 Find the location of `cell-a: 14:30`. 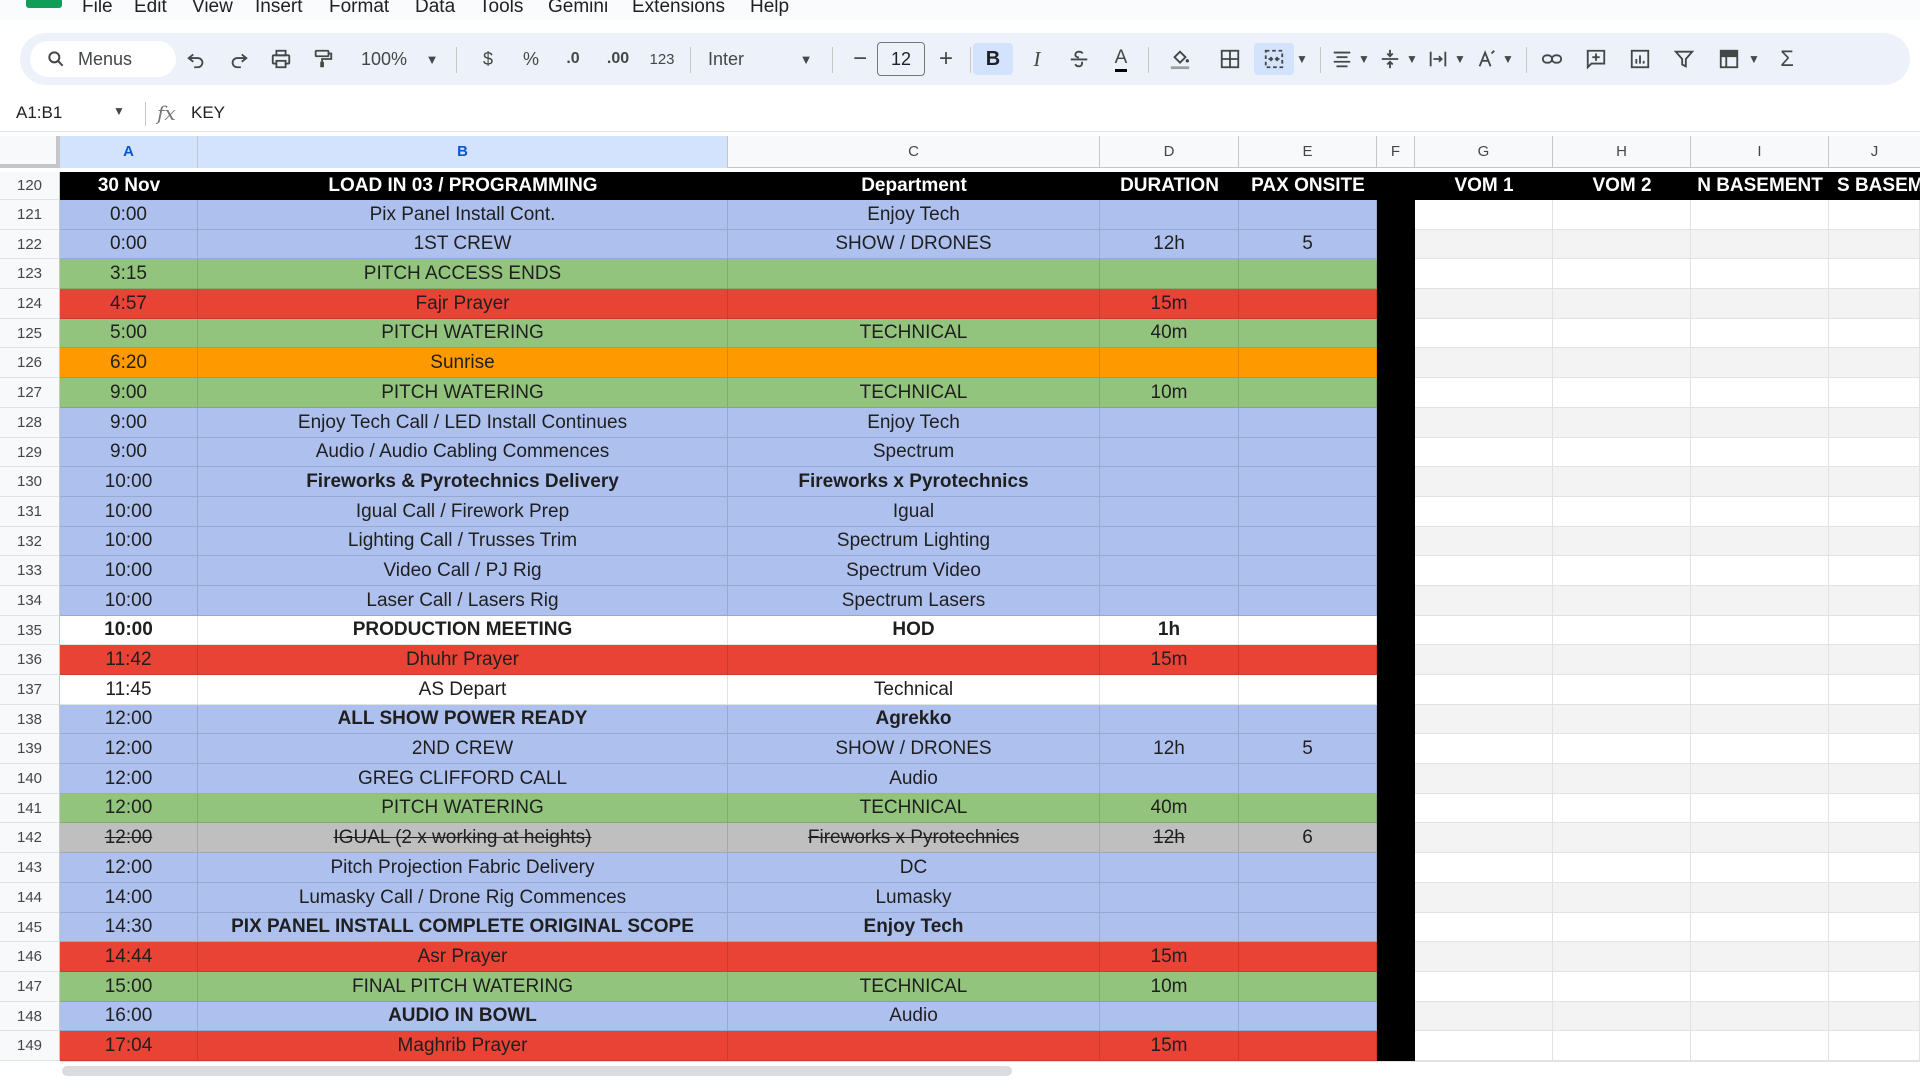

cell-a: 14:30 is located at coordinates (129, 927).